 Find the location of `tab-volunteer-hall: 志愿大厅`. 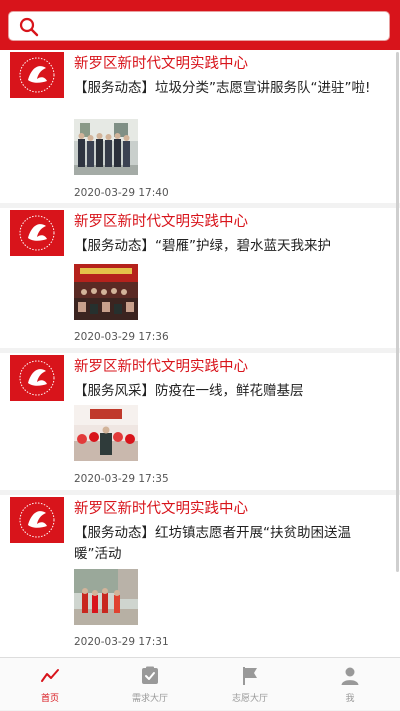

tab-volunteer-hall: 志愿大厅 is located at coordinates (250, 684).